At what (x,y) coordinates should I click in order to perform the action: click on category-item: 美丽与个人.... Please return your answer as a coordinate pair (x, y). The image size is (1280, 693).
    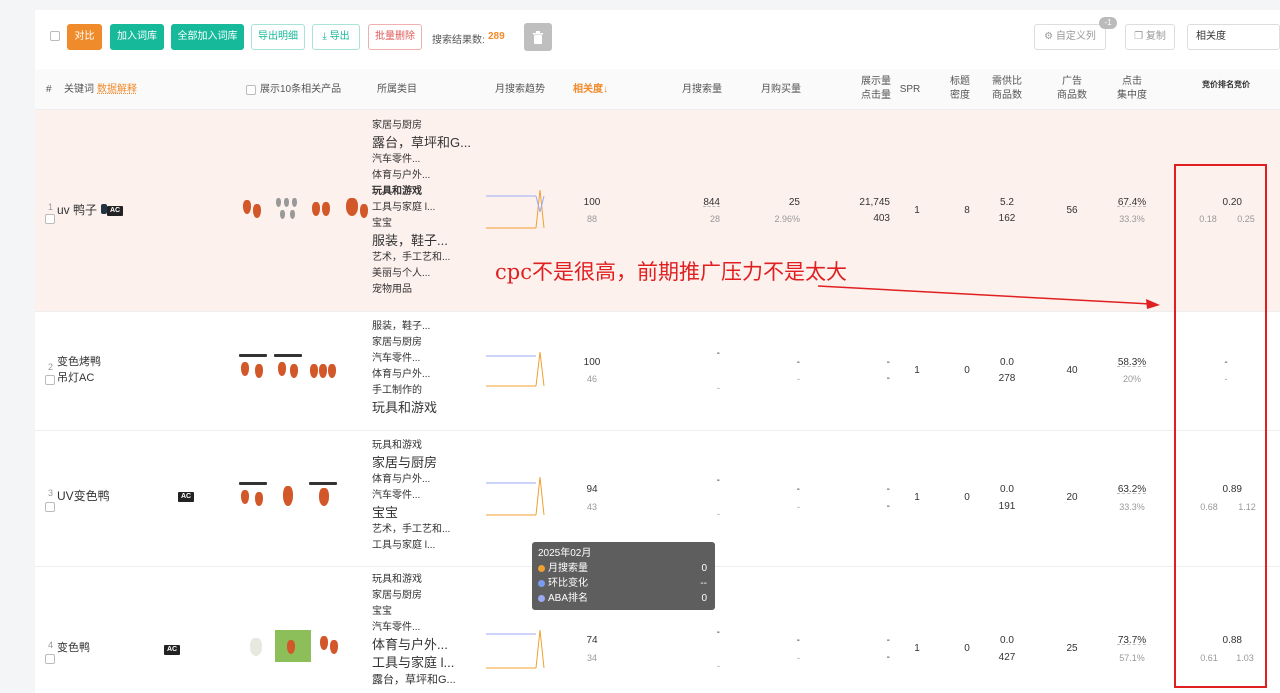
    Looking at the image, I should click on (422, 274).